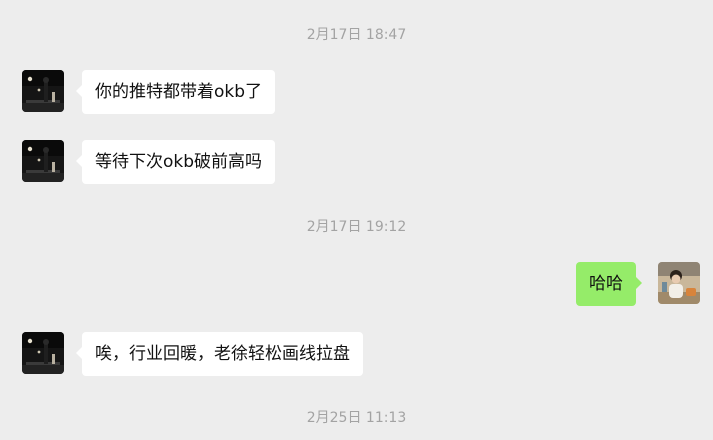 This screenshot has height=440, width=713. What do you see at coordinates (219, 354) in the screenshot?
I see `message-bubble: 唉，行业回暖，老徐轻松画线拉盘` at bounding box center [219, 354].